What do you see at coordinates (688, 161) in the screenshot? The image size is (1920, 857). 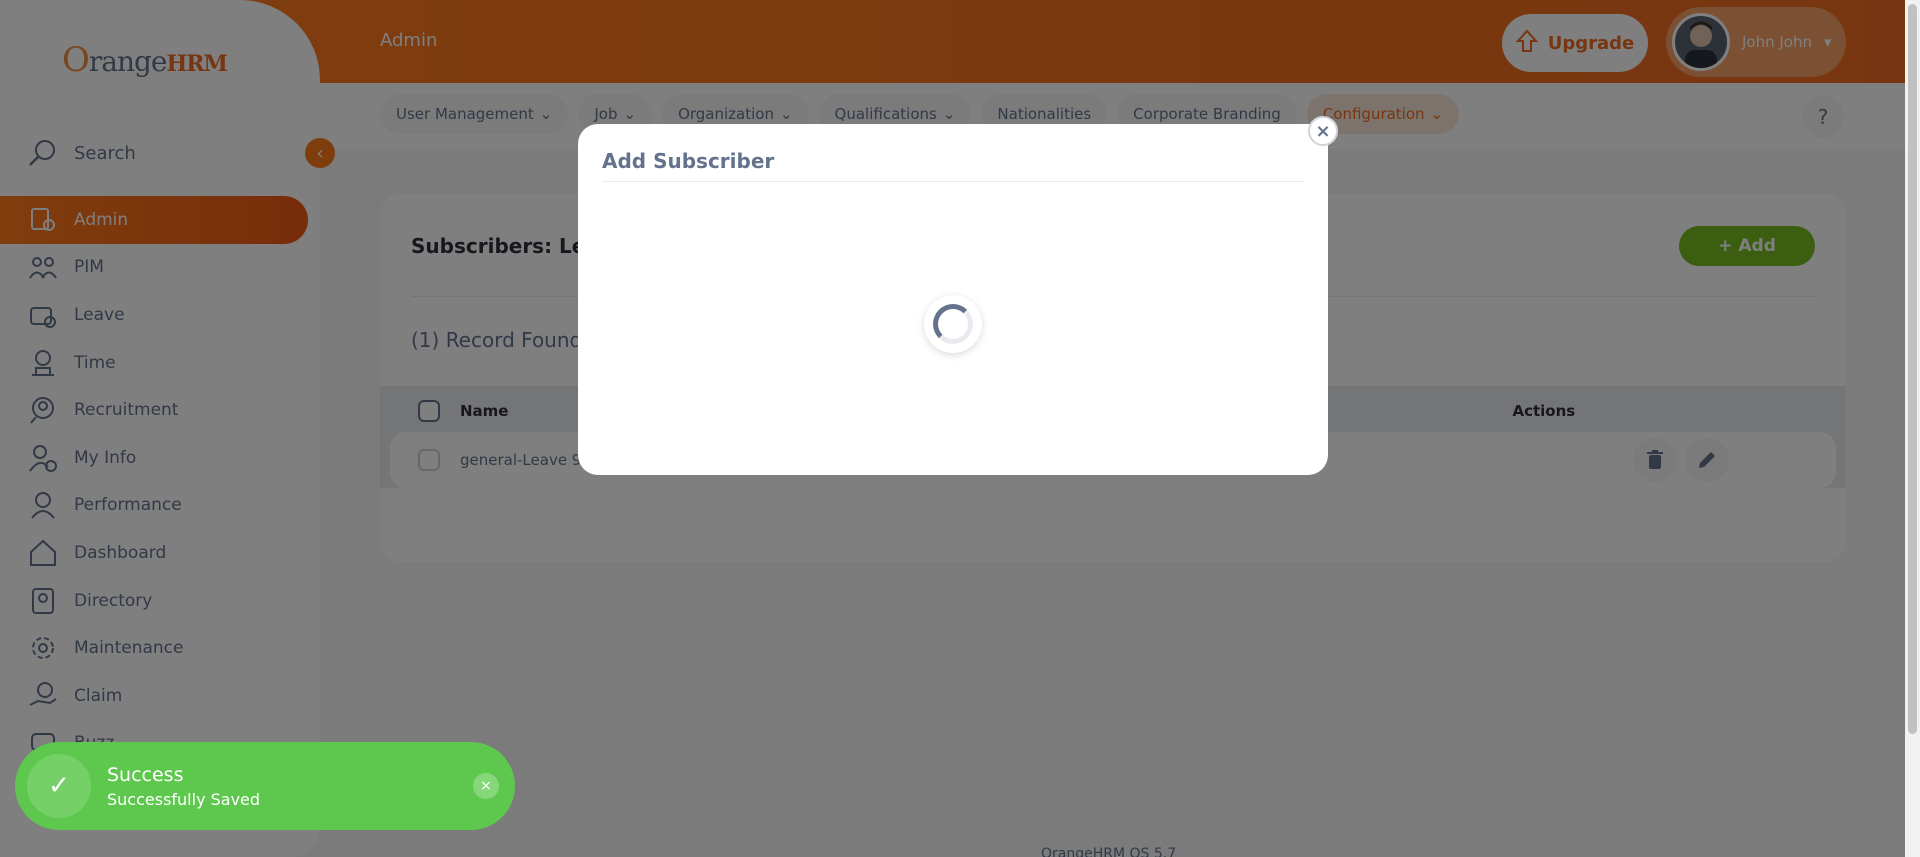 I see `dialog-title: Add Subscriber` at bounding box center [688, 161].